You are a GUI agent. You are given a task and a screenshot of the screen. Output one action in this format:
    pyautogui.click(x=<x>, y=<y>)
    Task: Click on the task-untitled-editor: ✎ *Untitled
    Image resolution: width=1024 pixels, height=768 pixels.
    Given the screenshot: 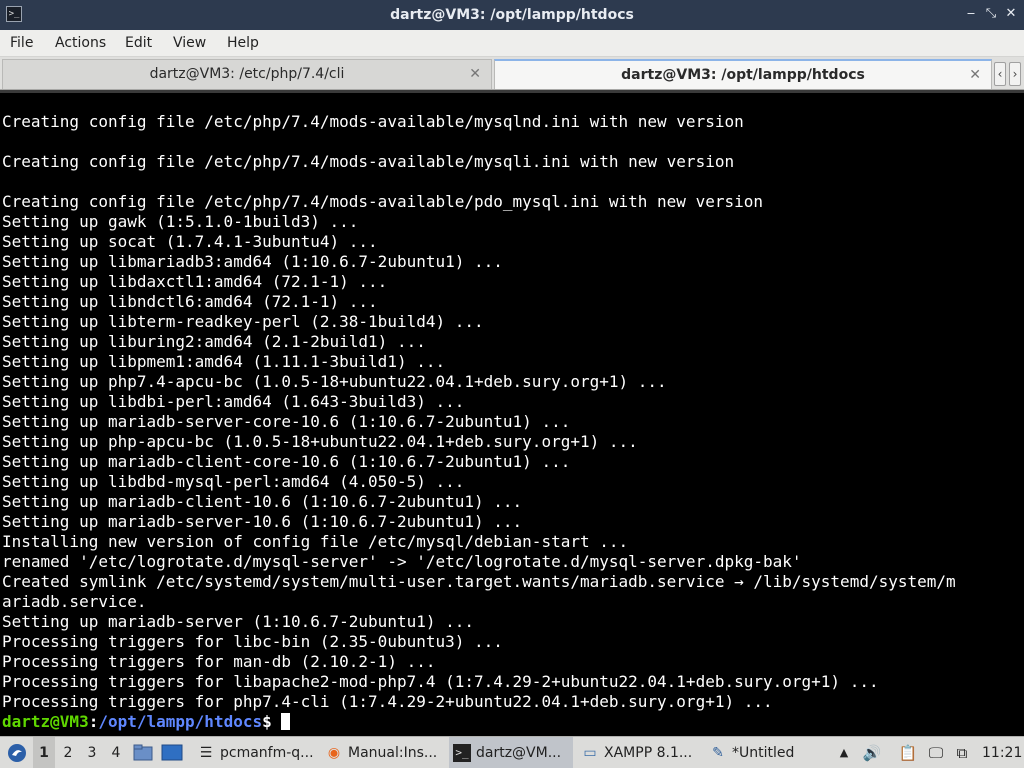 What is the action you would take?
    pyautogui.click(x=767, y=752)
    